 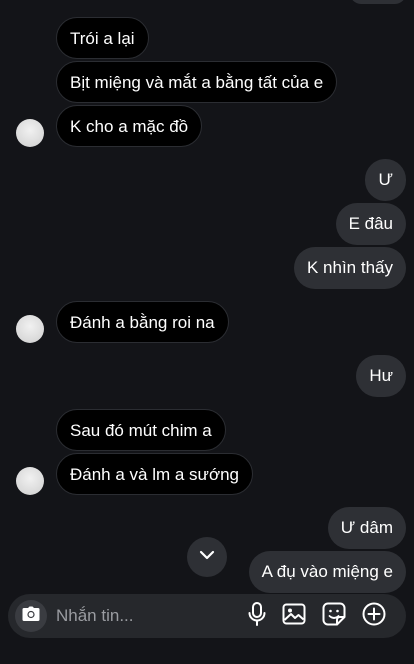 What do you see at coordinates (349, 268) in the screenshot?
I see `message-outgoing: K nhìn thấy` at bounding box center [349, 268].